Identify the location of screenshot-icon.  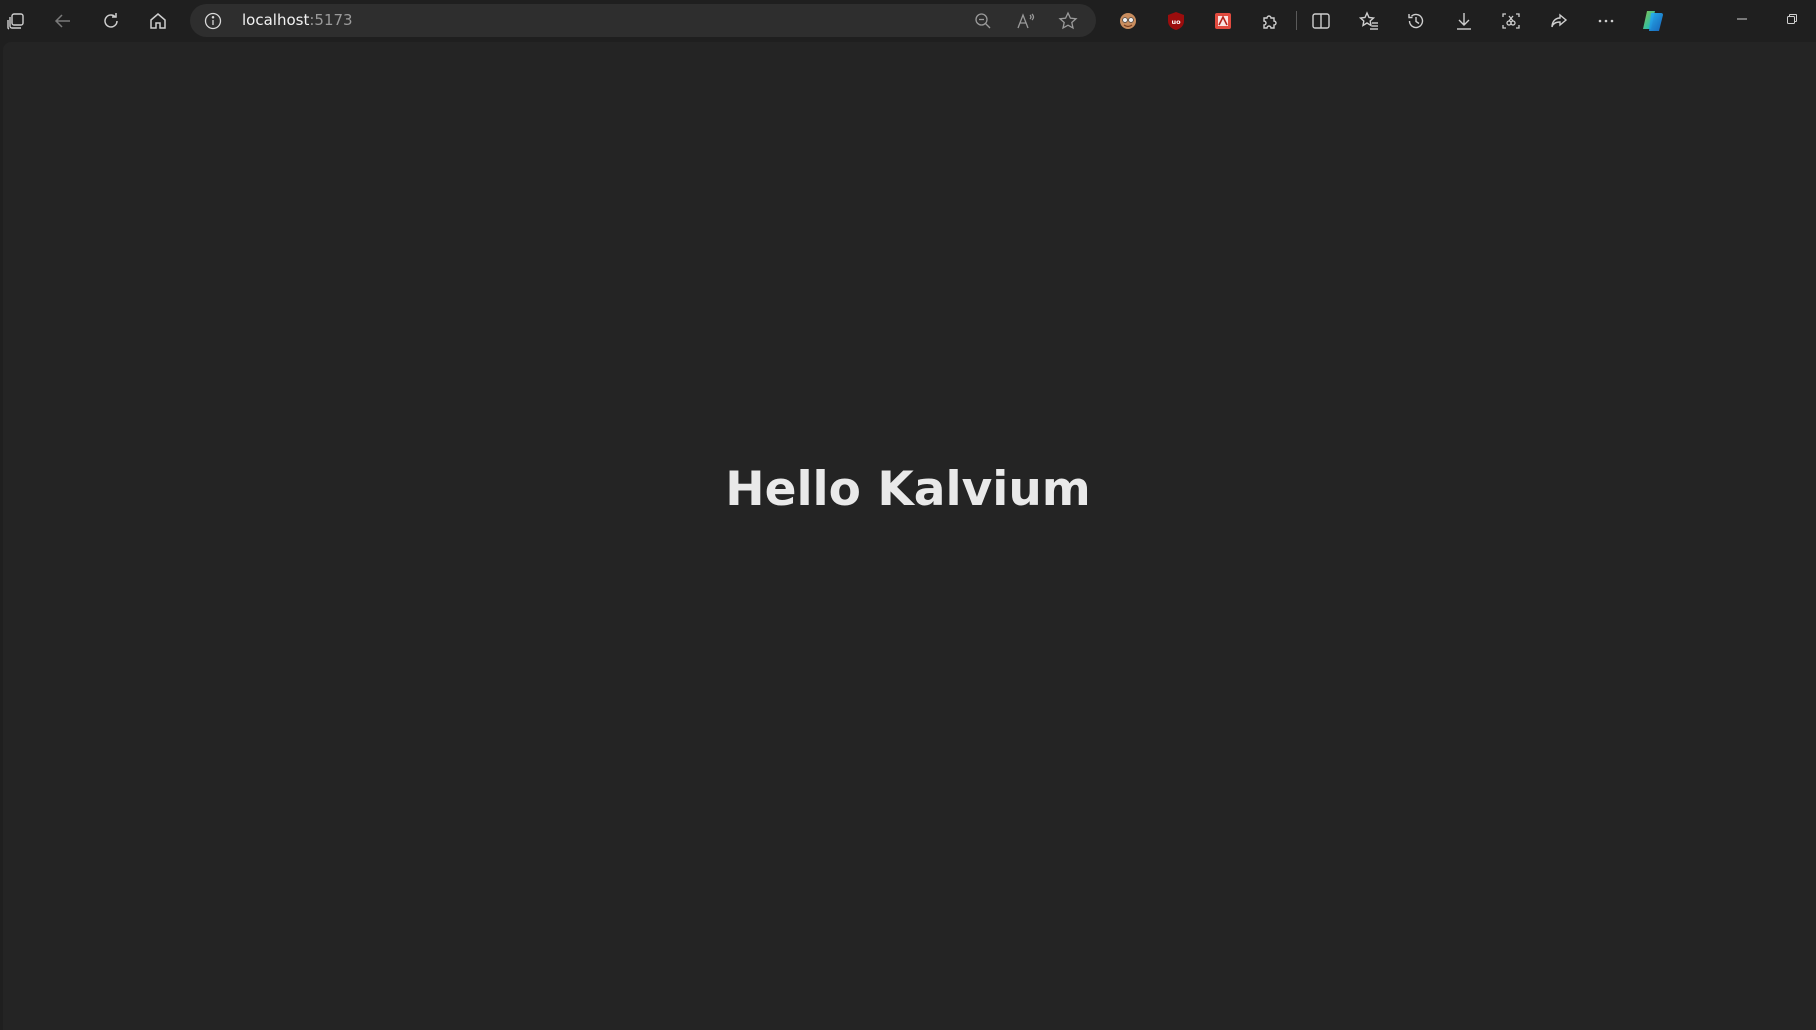
(1511, 21).